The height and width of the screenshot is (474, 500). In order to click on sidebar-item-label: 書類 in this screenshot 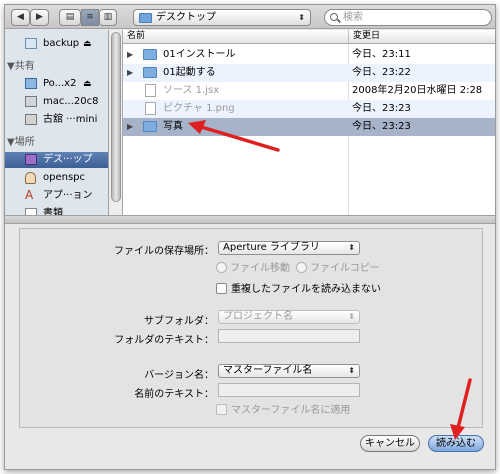, I will do `click(53, 211)`.